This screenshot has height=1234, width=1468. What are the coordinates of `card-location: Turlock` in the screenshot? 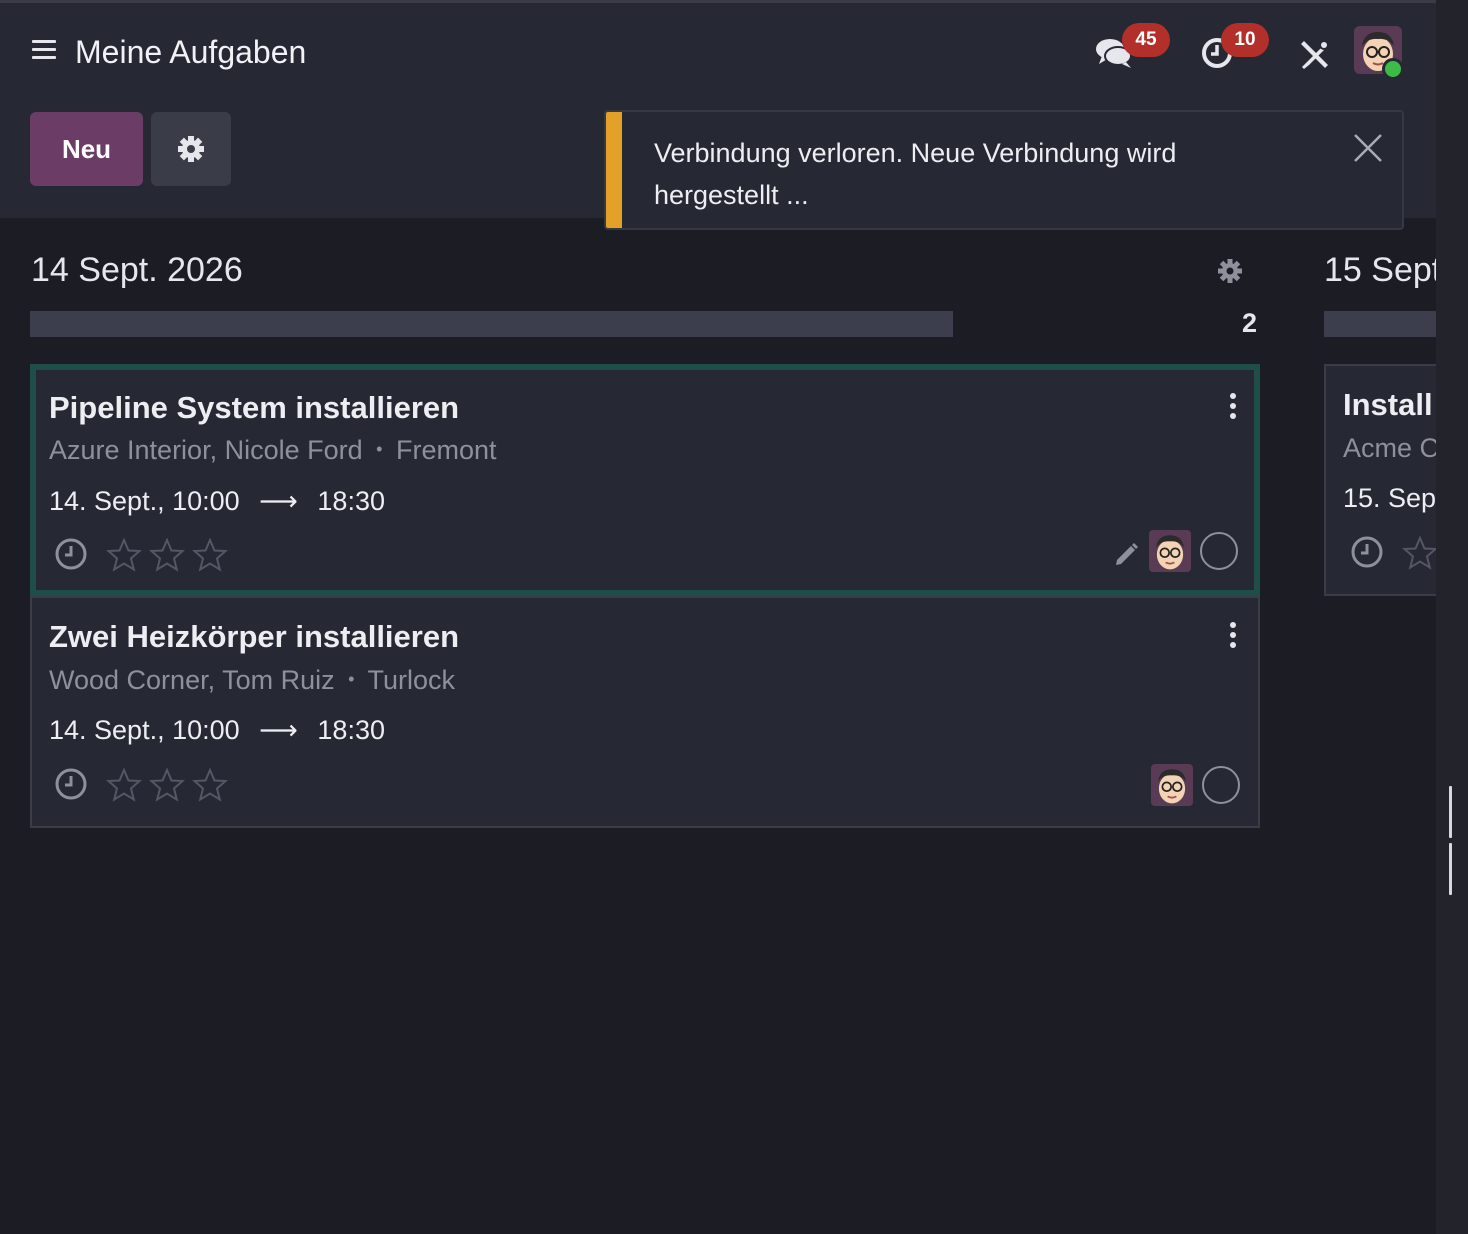 It's located at (411, 680).